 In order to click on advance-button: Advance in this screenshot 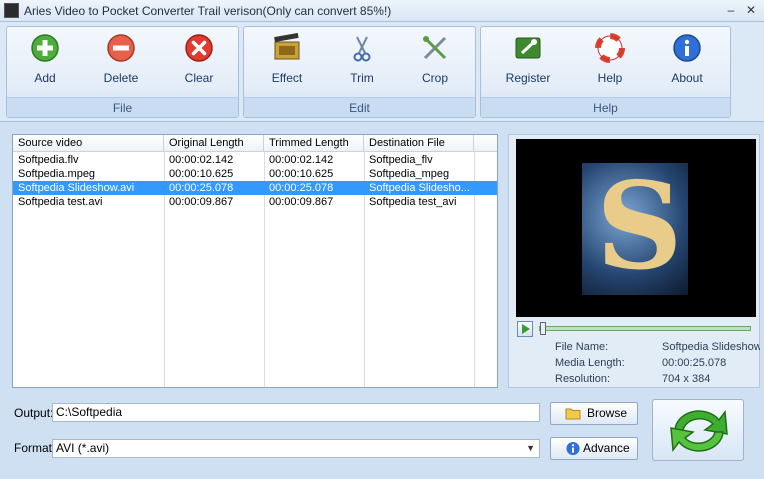, I will do `click(594, 448)`.